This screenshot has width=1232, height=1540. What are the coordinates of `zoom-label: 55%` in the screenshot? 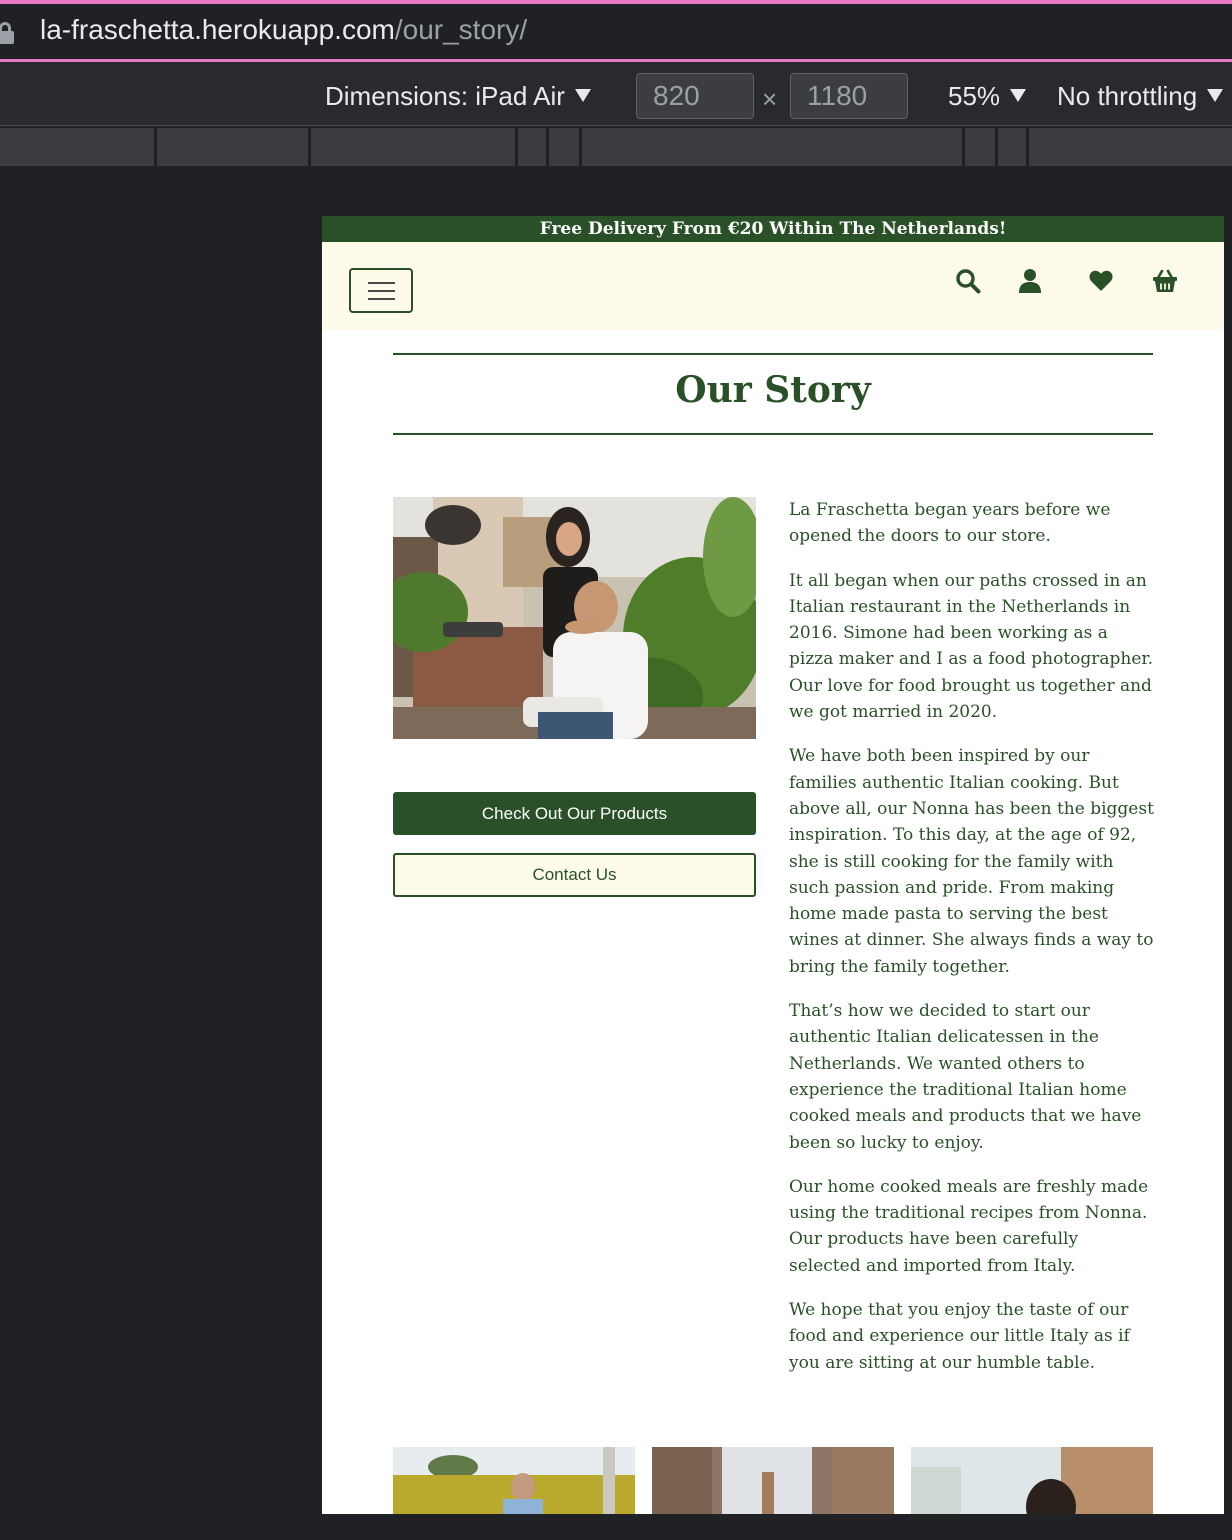 It's located at (974, 96).